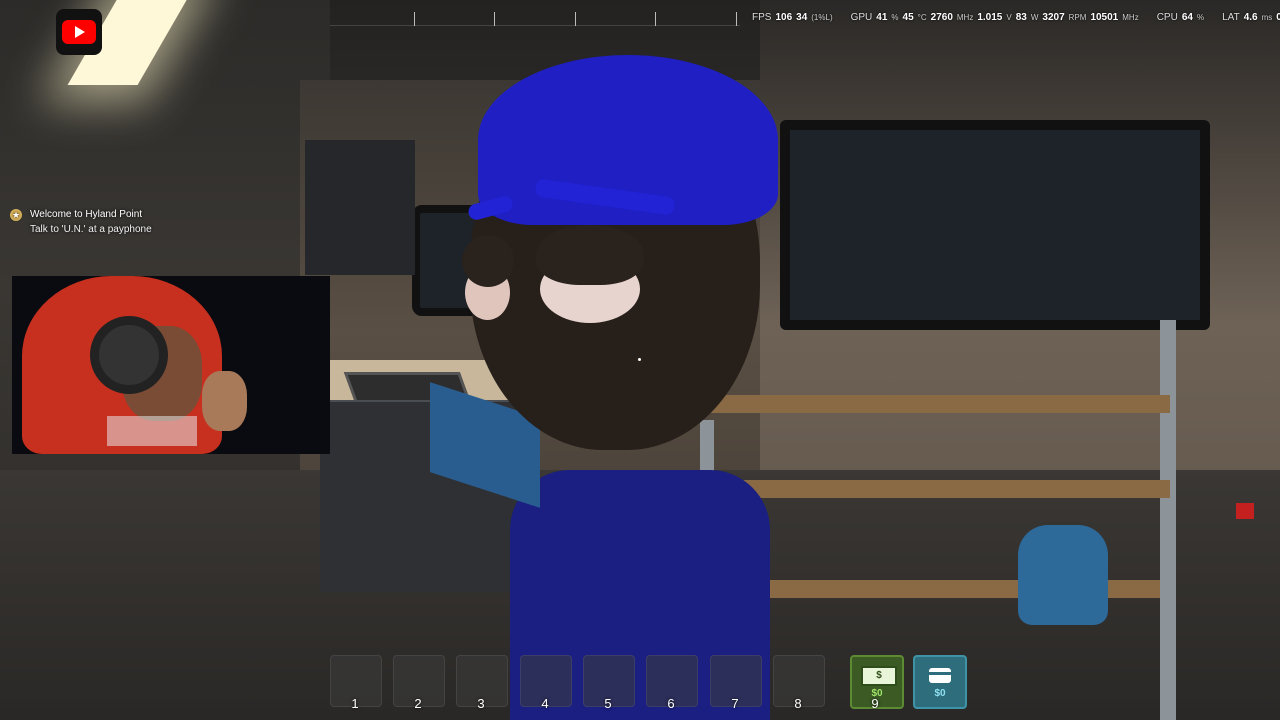 This screenshot has height=720, width=1280. I want to click on quest-title: Welcome to Hyland Point, so click(86, 214).